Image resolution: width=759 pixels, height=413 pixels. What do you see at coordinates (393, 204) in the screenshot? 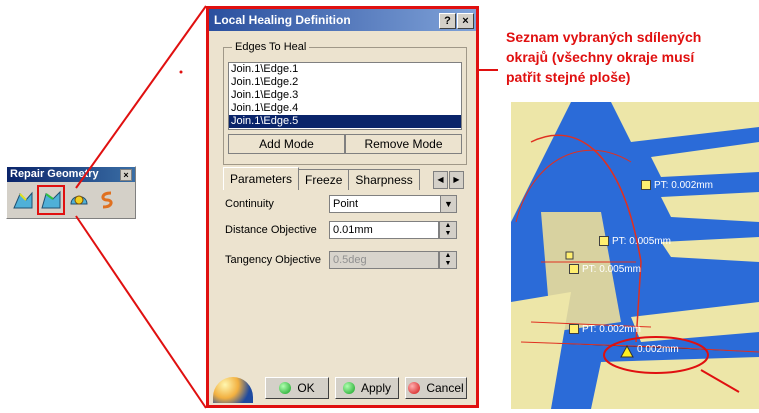
I see `continuity-select: Point ▼` at bounding box center [393, 204].